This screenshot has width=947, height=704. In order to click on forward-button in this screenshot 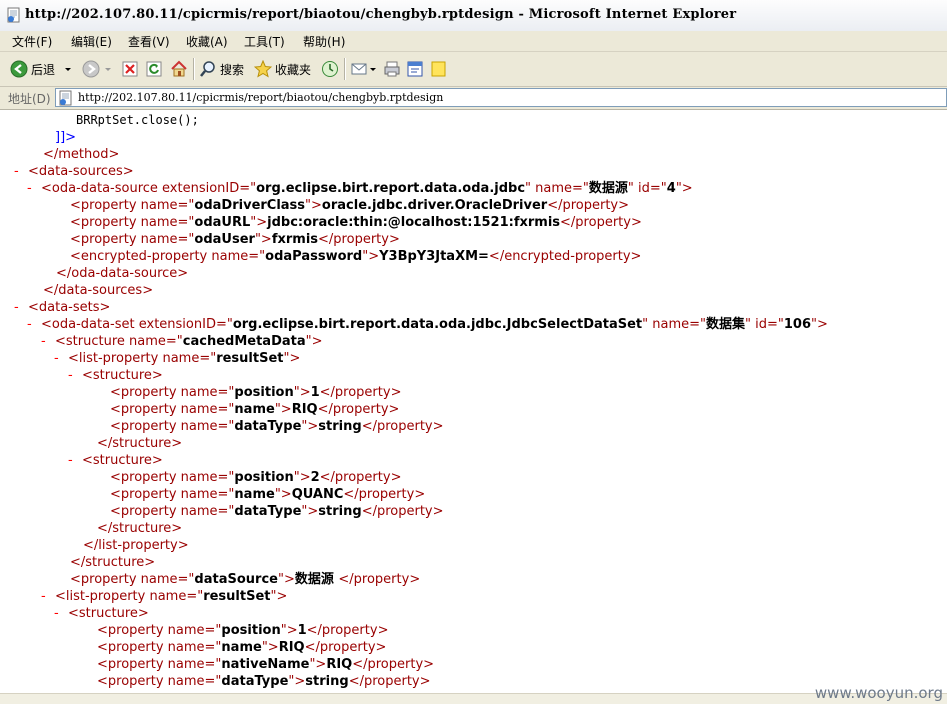, I will do `click(91, 69)`.